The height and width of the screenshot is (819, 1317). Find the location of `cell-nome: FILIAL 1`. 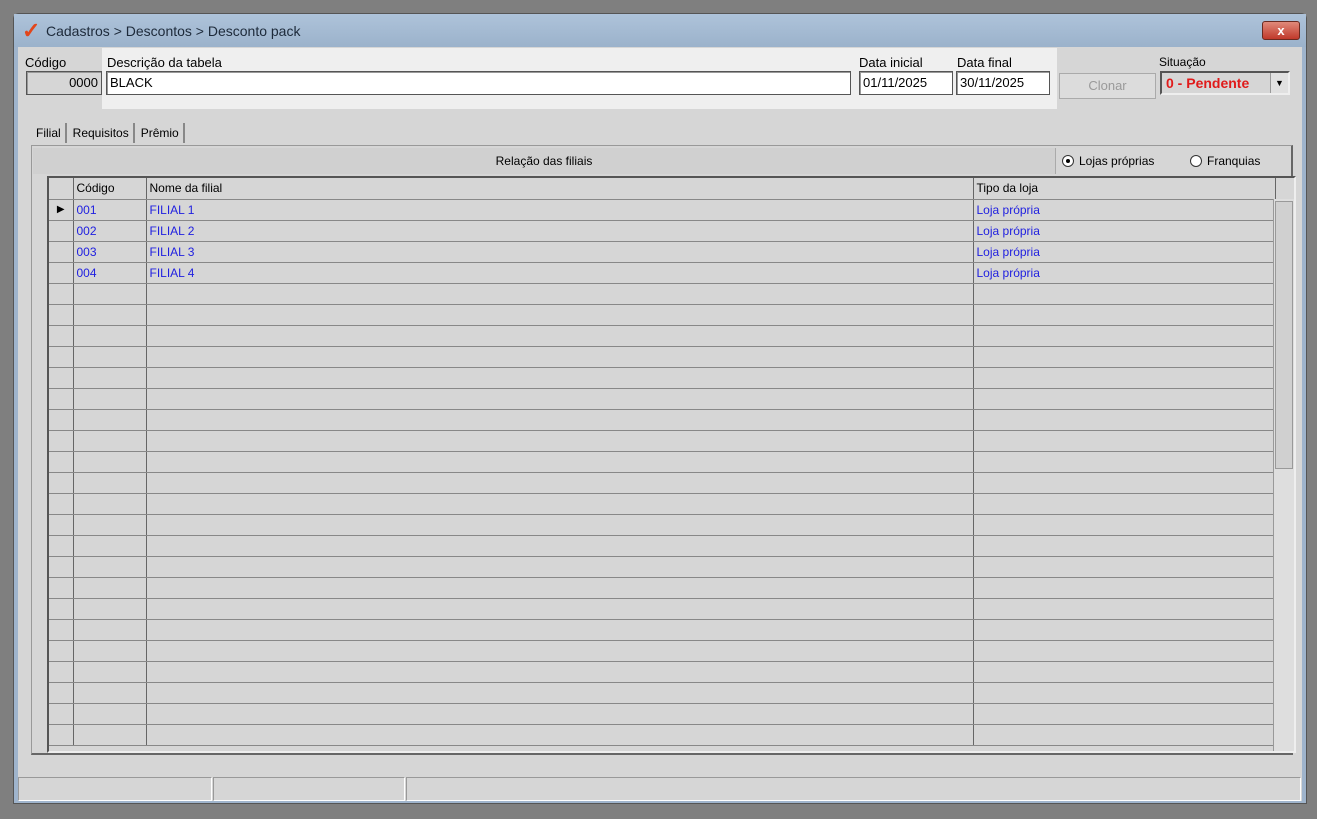

cell-nome: FILIAL 1 is located at coordinates (560, 210).